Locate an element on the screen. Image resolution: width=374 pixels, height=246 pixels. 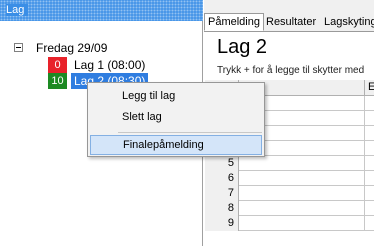
row-number: 7 is located at coordinates (222, 193).